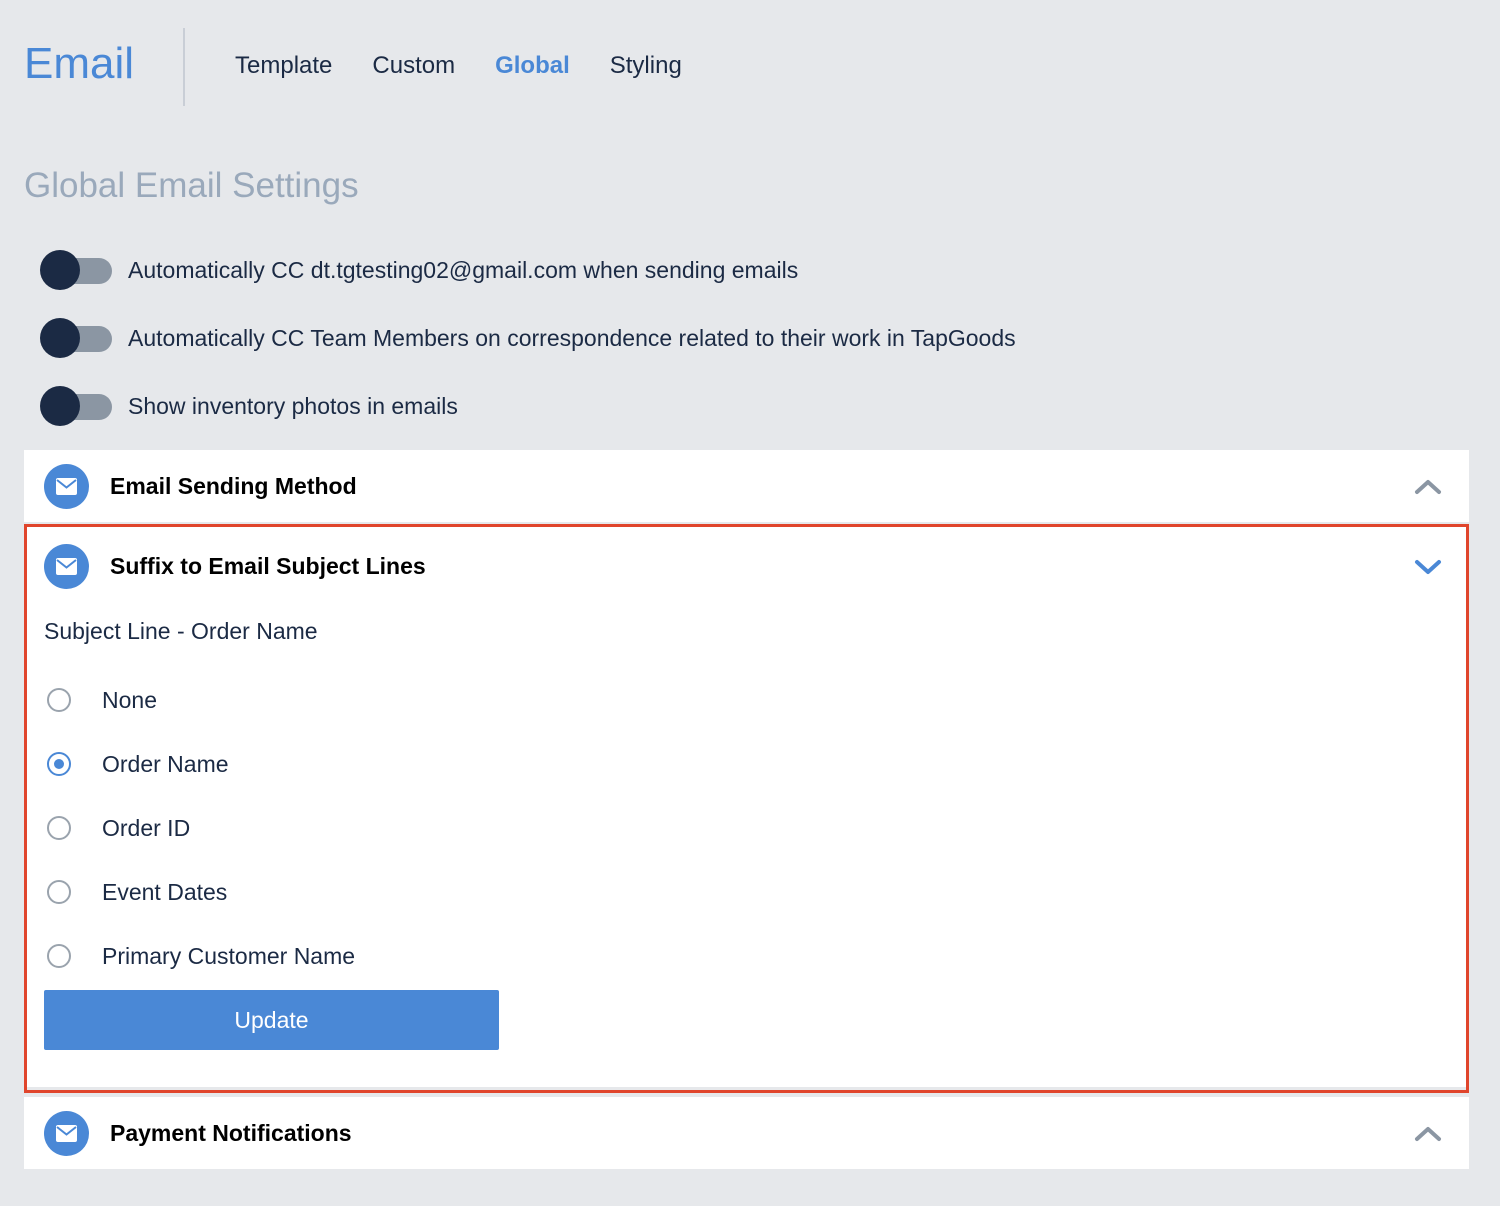  I want to click on tab-global: Global, so click(532, 66).